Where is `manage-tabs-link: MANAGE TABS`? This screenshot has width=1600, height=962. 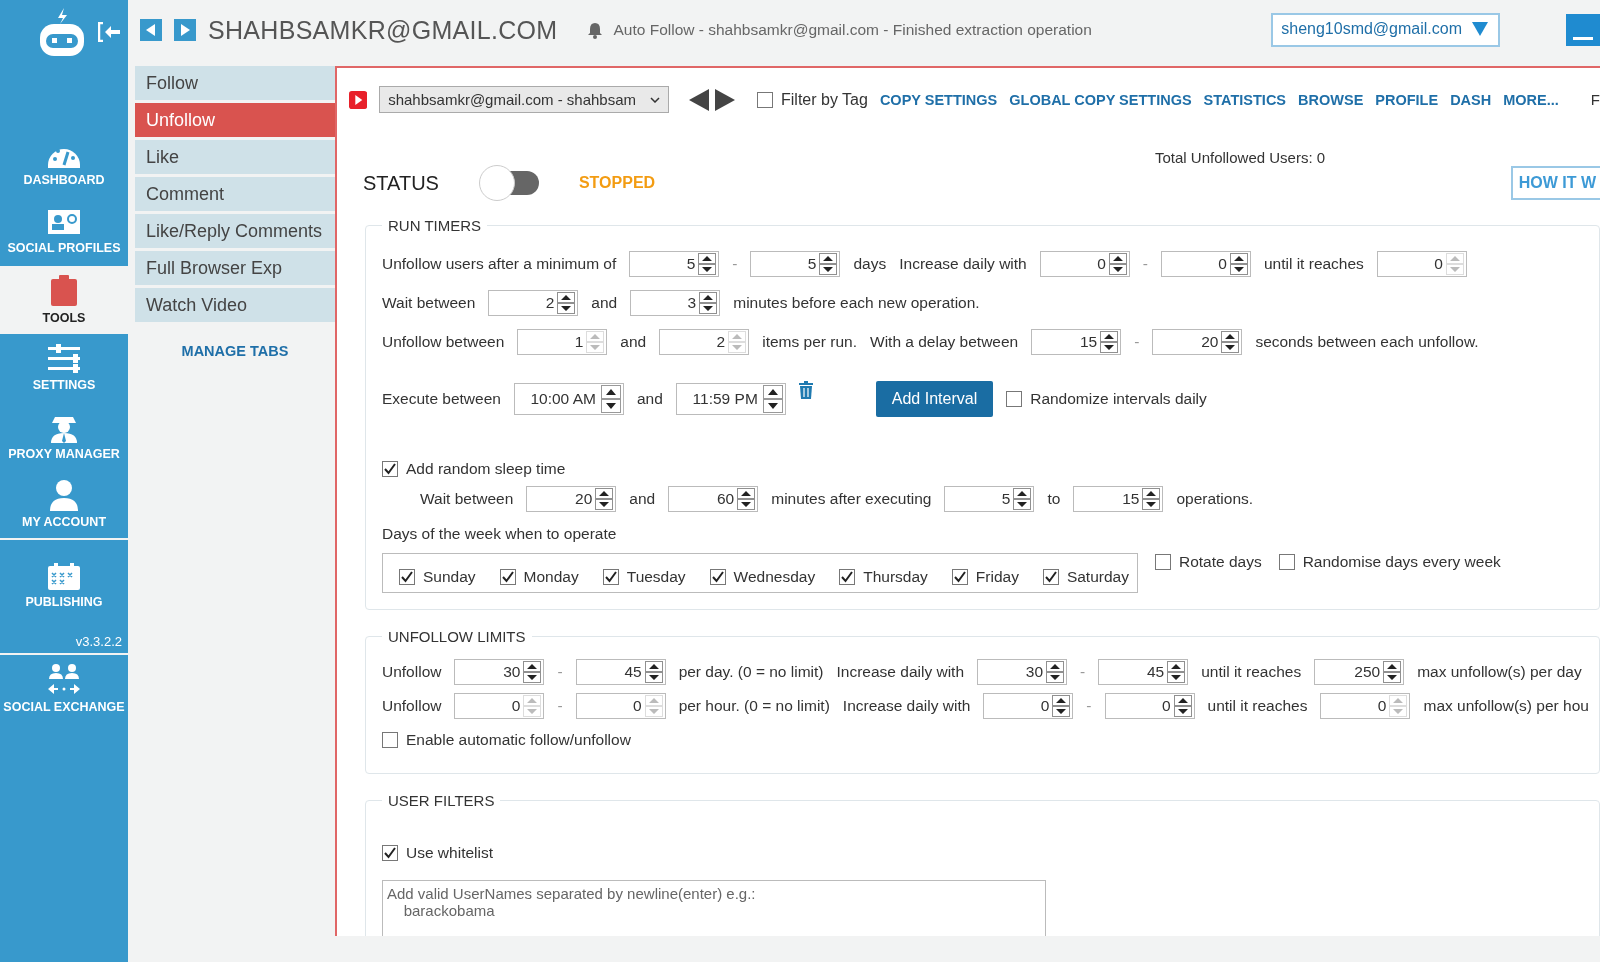
manage-tabs-link: MANAGE TABS is located at coordinates (235, 351).